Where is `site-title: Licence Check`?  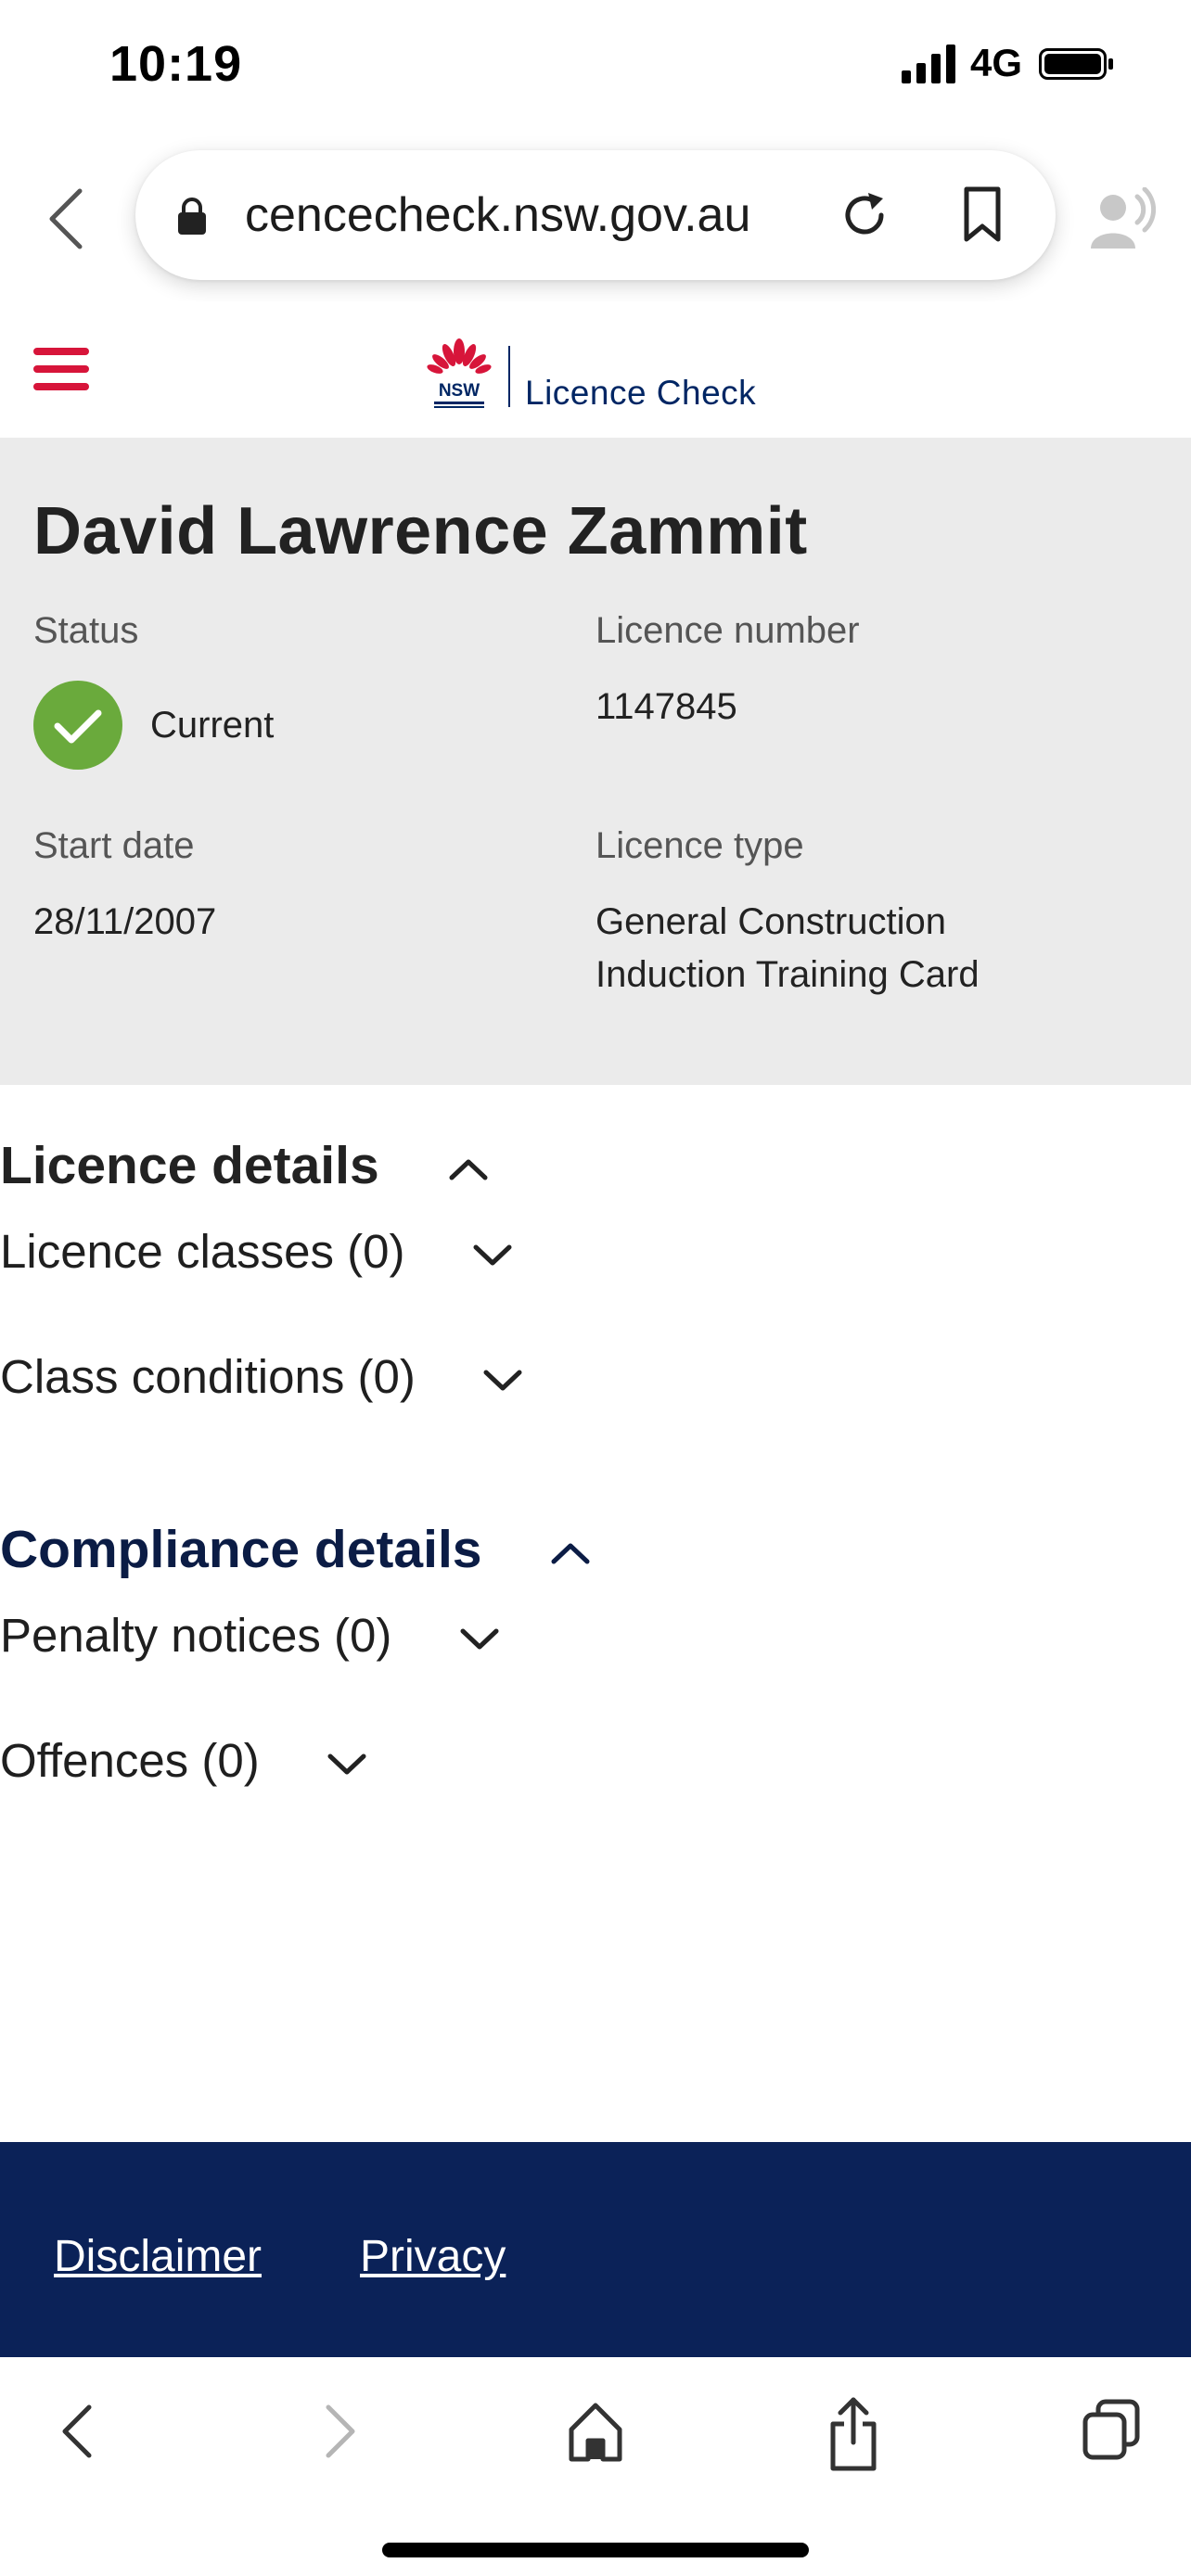
site-title: Licence Check is located at coordinates (641, 393).